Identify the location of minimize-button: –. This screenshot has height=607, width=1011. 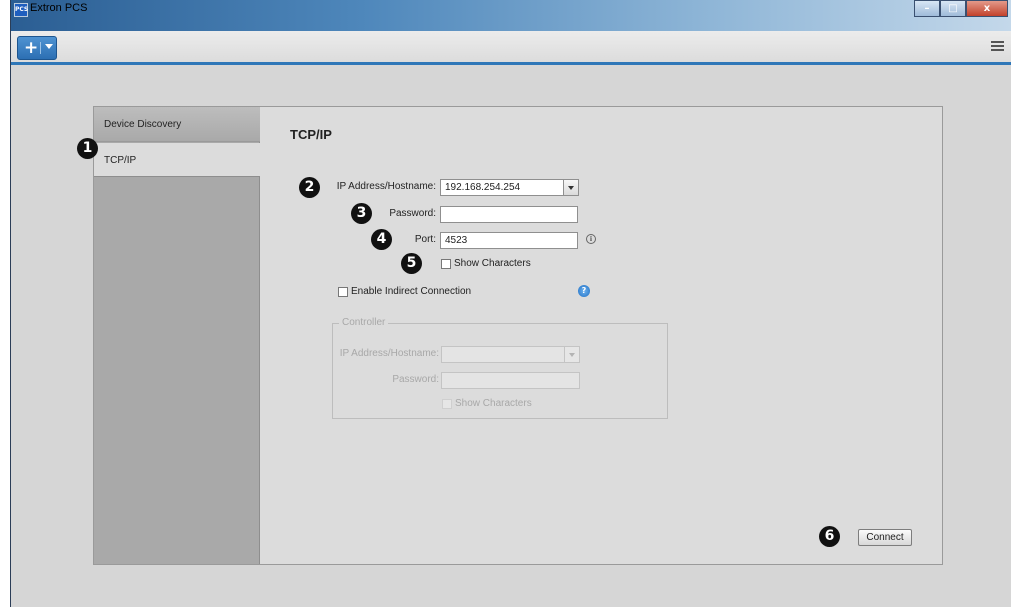
(927, 8).